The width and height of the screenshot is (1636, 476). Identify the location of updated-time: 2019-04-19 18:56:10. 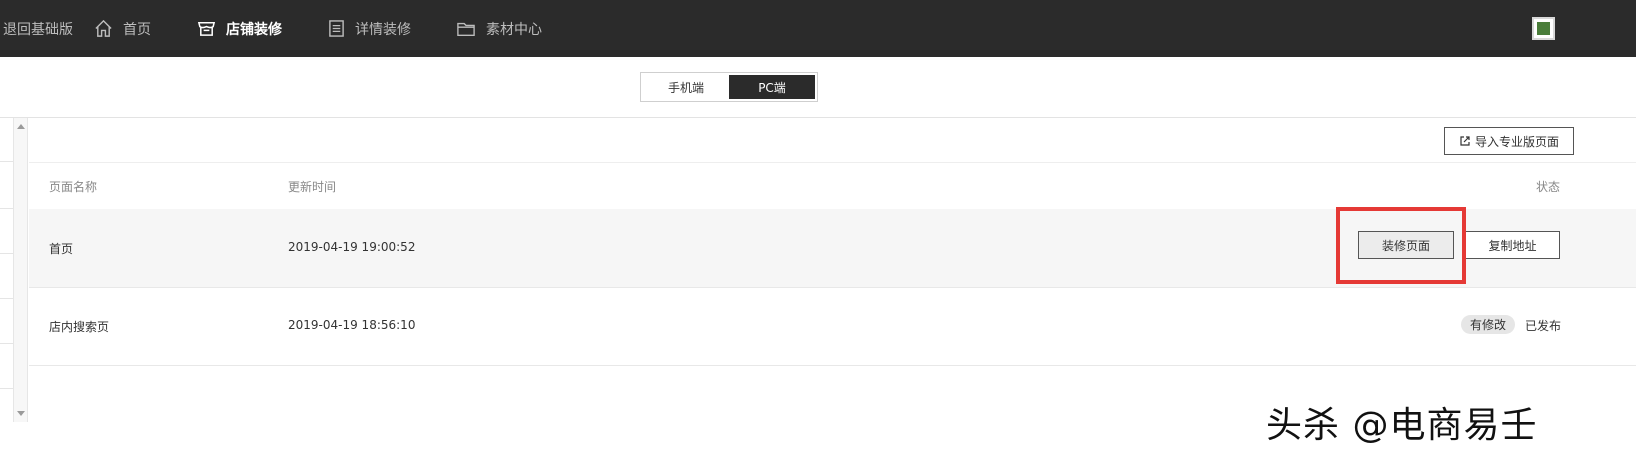
(352, 325).